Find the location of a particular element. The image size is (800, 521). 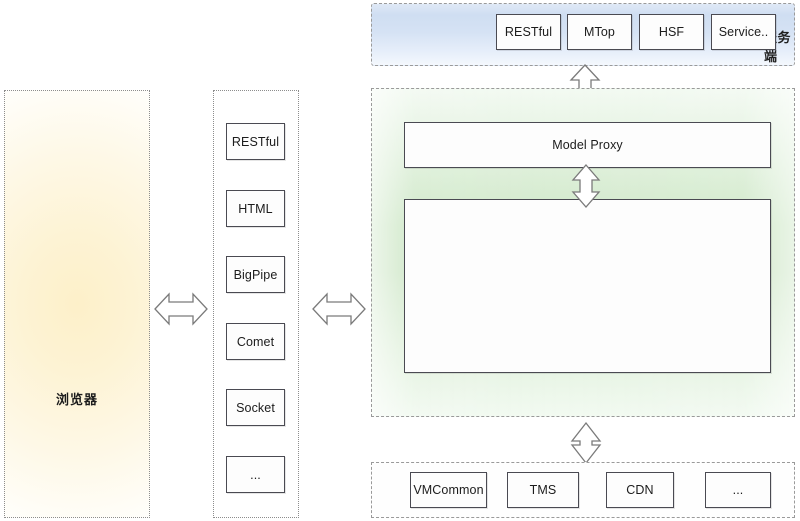

protocol-box-restful: RESTful is located at coordinates (255, 141).